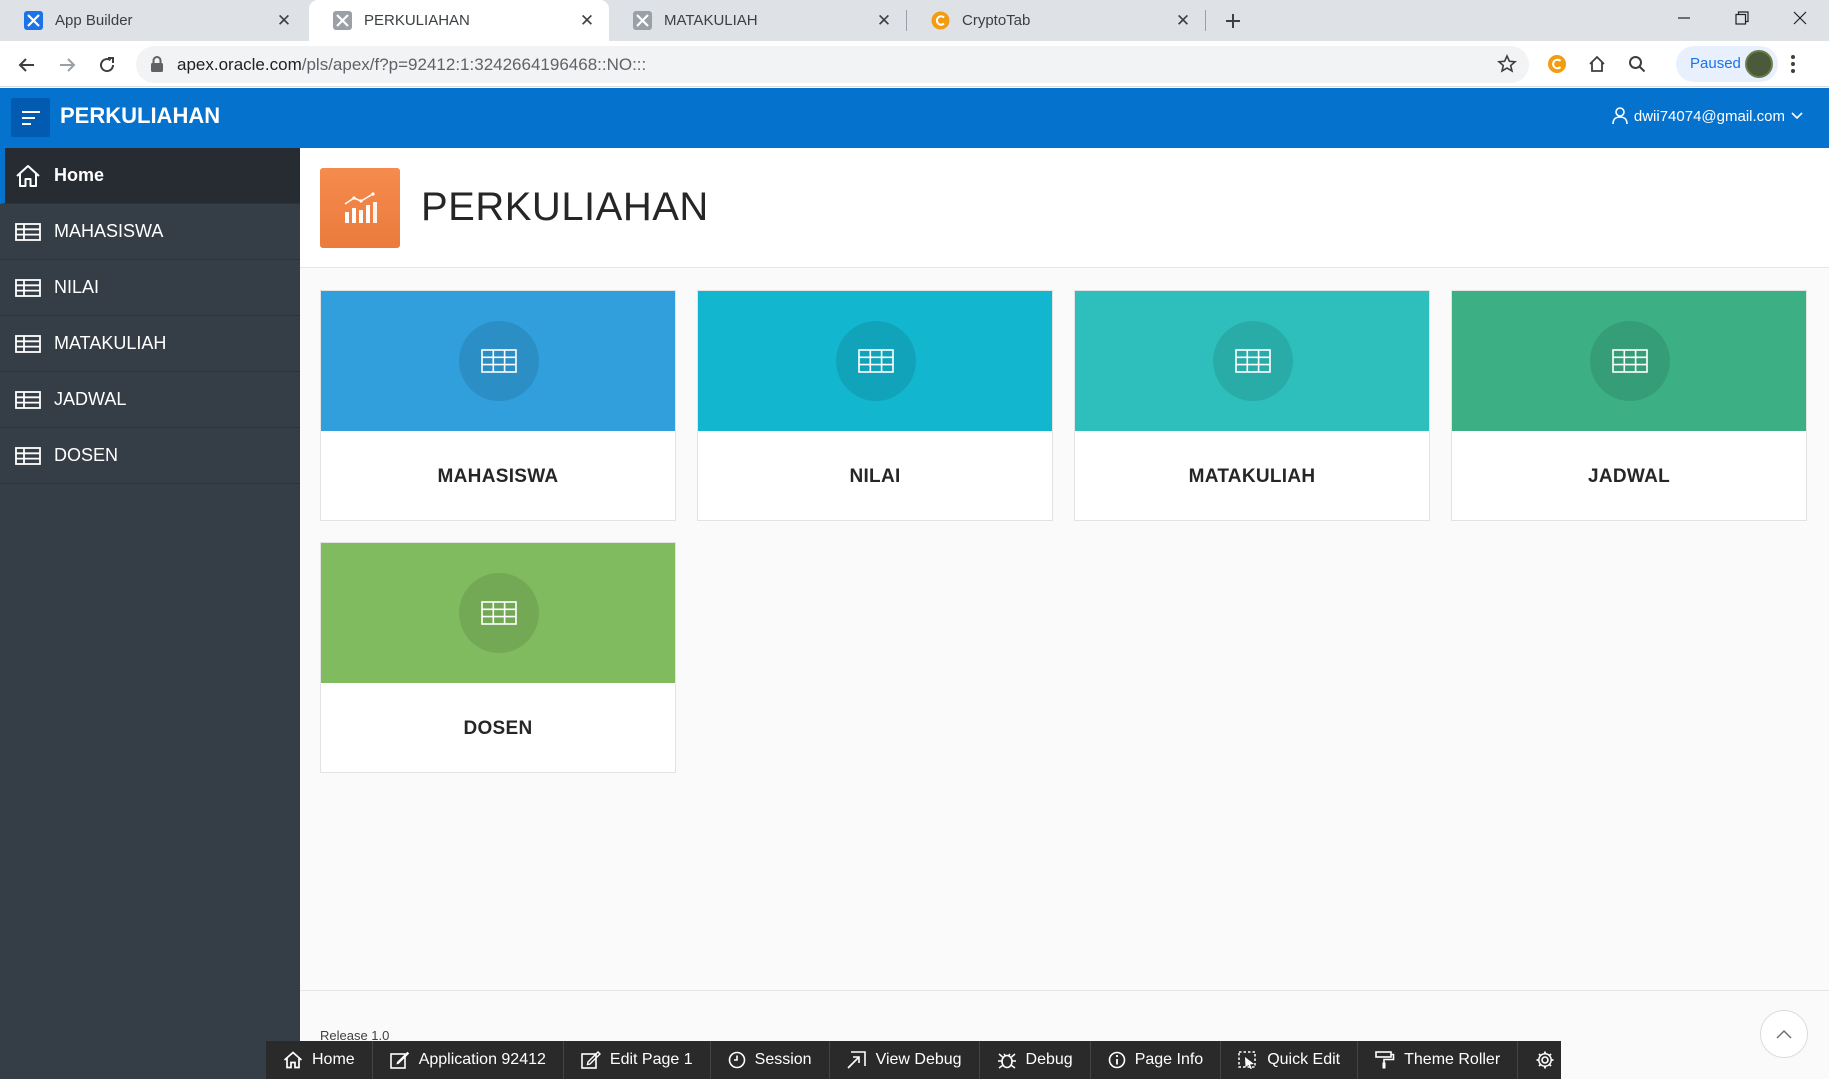  I want to click on dev-label: Page Info, so click(1169, 1059).